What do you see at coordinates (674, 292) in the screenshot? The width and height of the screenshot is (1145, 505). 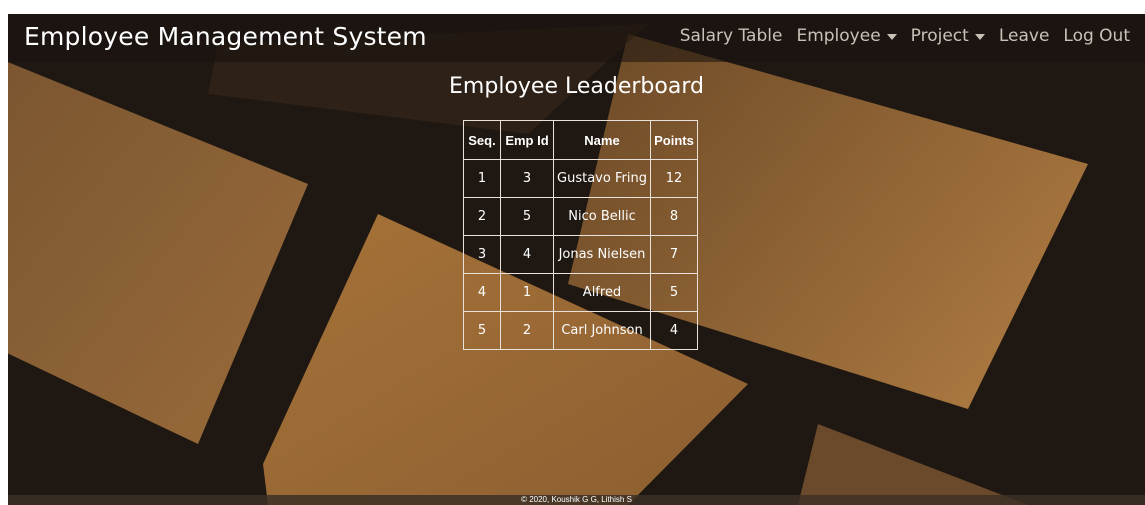 I see `cell-points: 5` at bounding box center [674, 292].